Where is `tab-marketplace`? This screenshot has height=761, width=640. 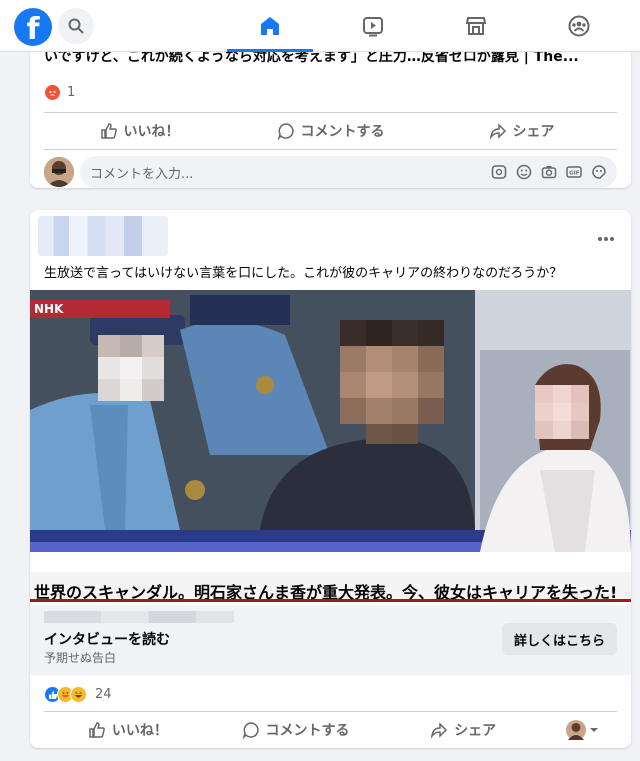 tab-marketplace is located at coordinates (476, 26).